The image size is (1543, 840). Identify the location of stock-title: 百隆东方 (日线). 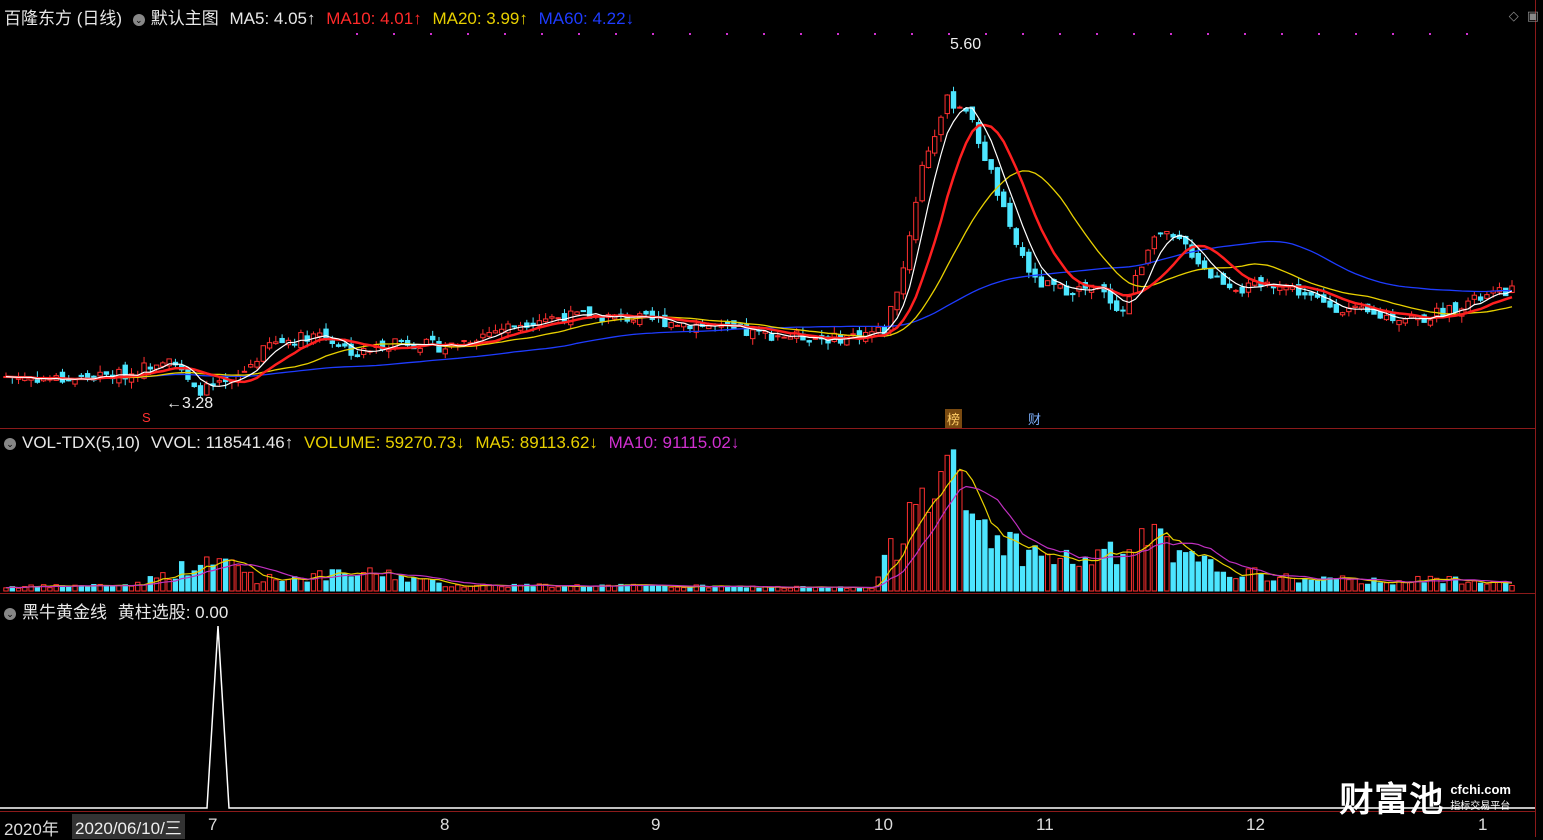
(63, 18).